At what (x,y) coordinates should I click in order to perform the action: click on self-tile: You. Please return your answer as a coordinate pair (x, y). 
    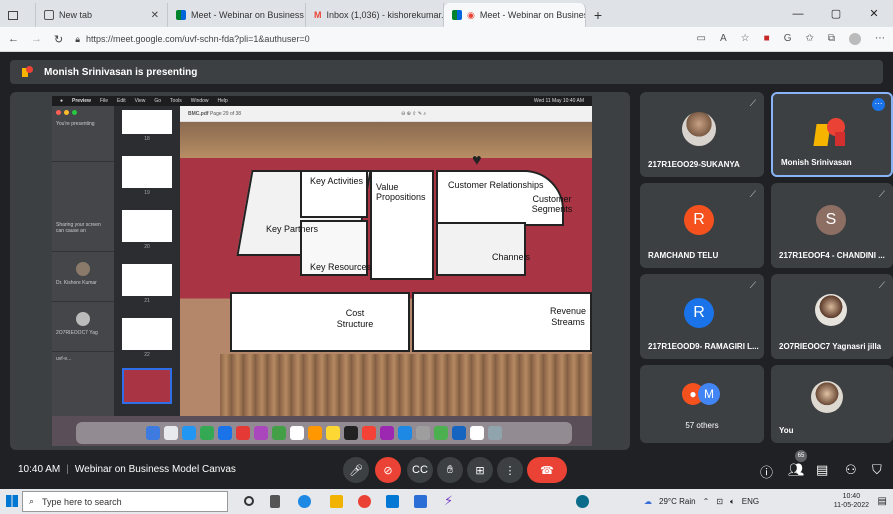
    Looking at the image, I should click on (832, 404).